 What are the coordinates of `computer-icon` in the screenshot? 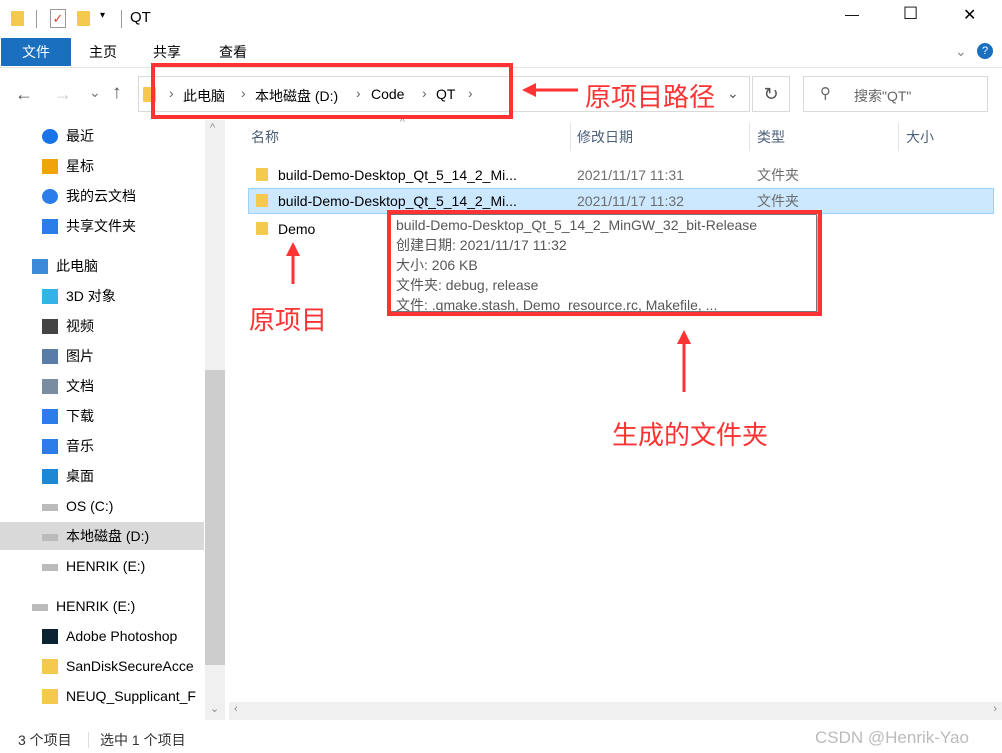 It's located at (40, 266).